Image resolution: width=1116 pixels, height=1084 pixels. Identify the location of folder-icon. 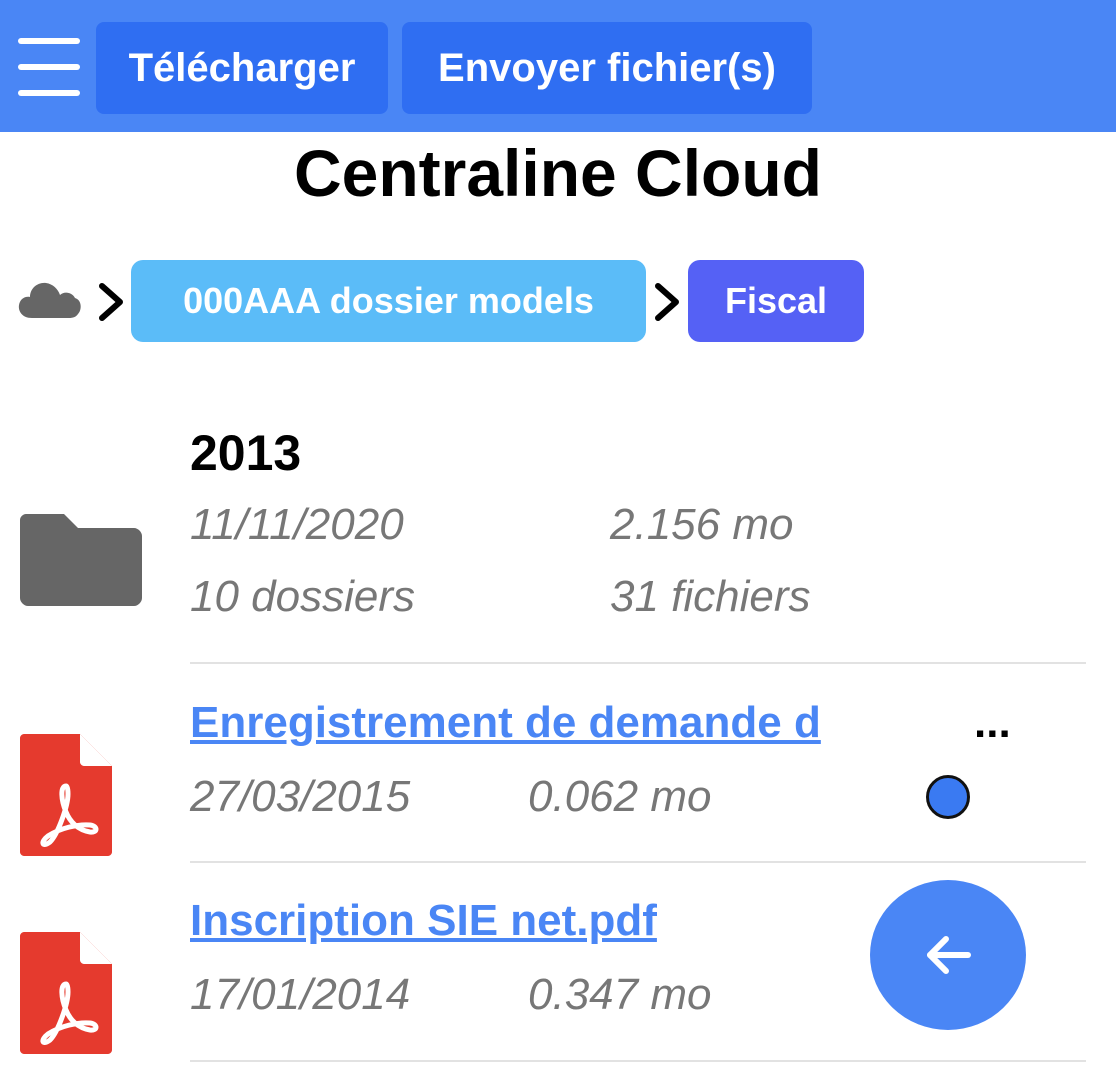
(81, 560).